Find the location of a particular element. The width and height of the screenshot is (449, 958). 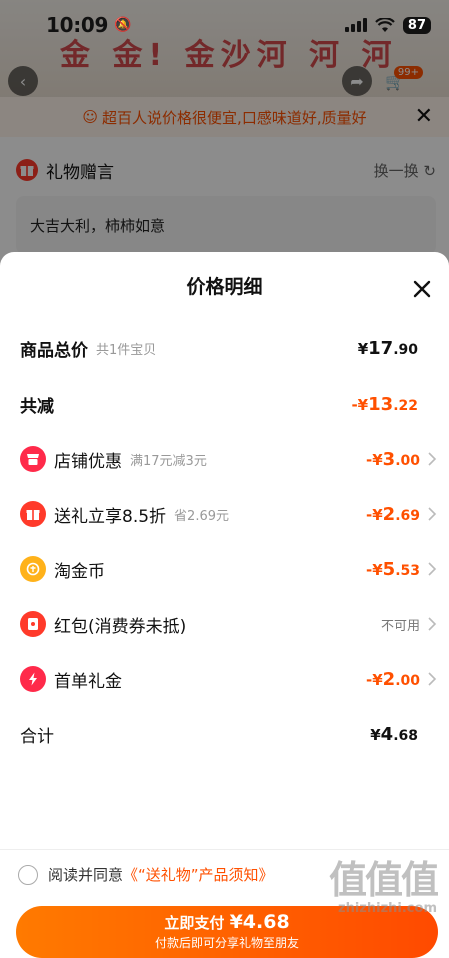

row-red-packet: 红包(消费券未抵) 不可用 is located at coordinates (229, 624).